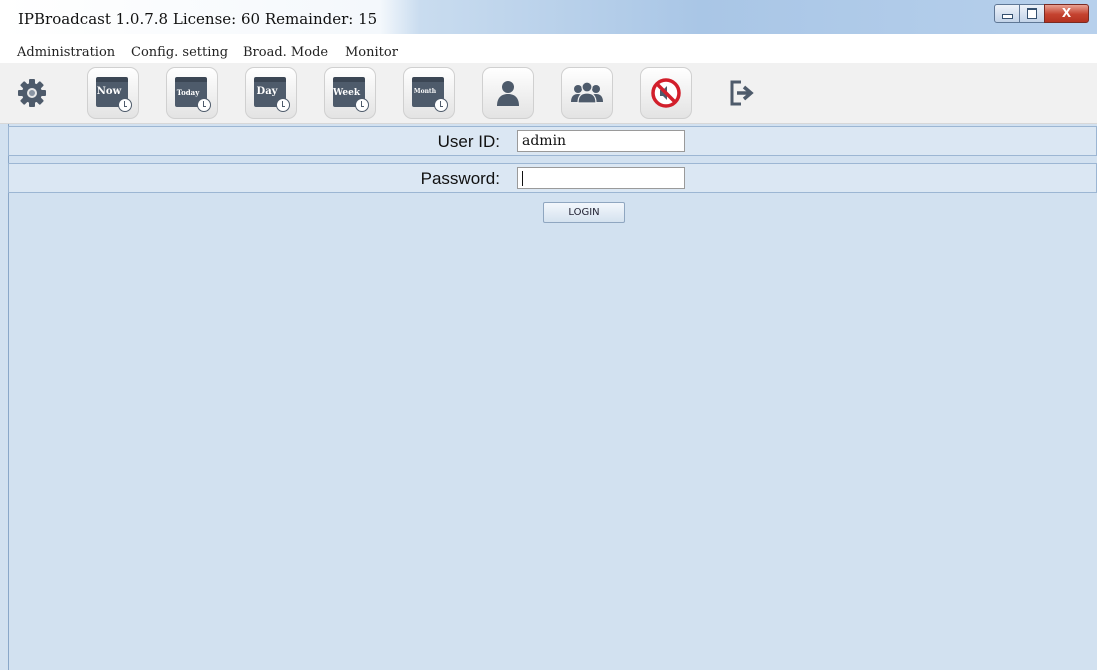 This screenshot has width=1097, height=670. I want to click on menu-monitor: Monitor, so click(371, 52).